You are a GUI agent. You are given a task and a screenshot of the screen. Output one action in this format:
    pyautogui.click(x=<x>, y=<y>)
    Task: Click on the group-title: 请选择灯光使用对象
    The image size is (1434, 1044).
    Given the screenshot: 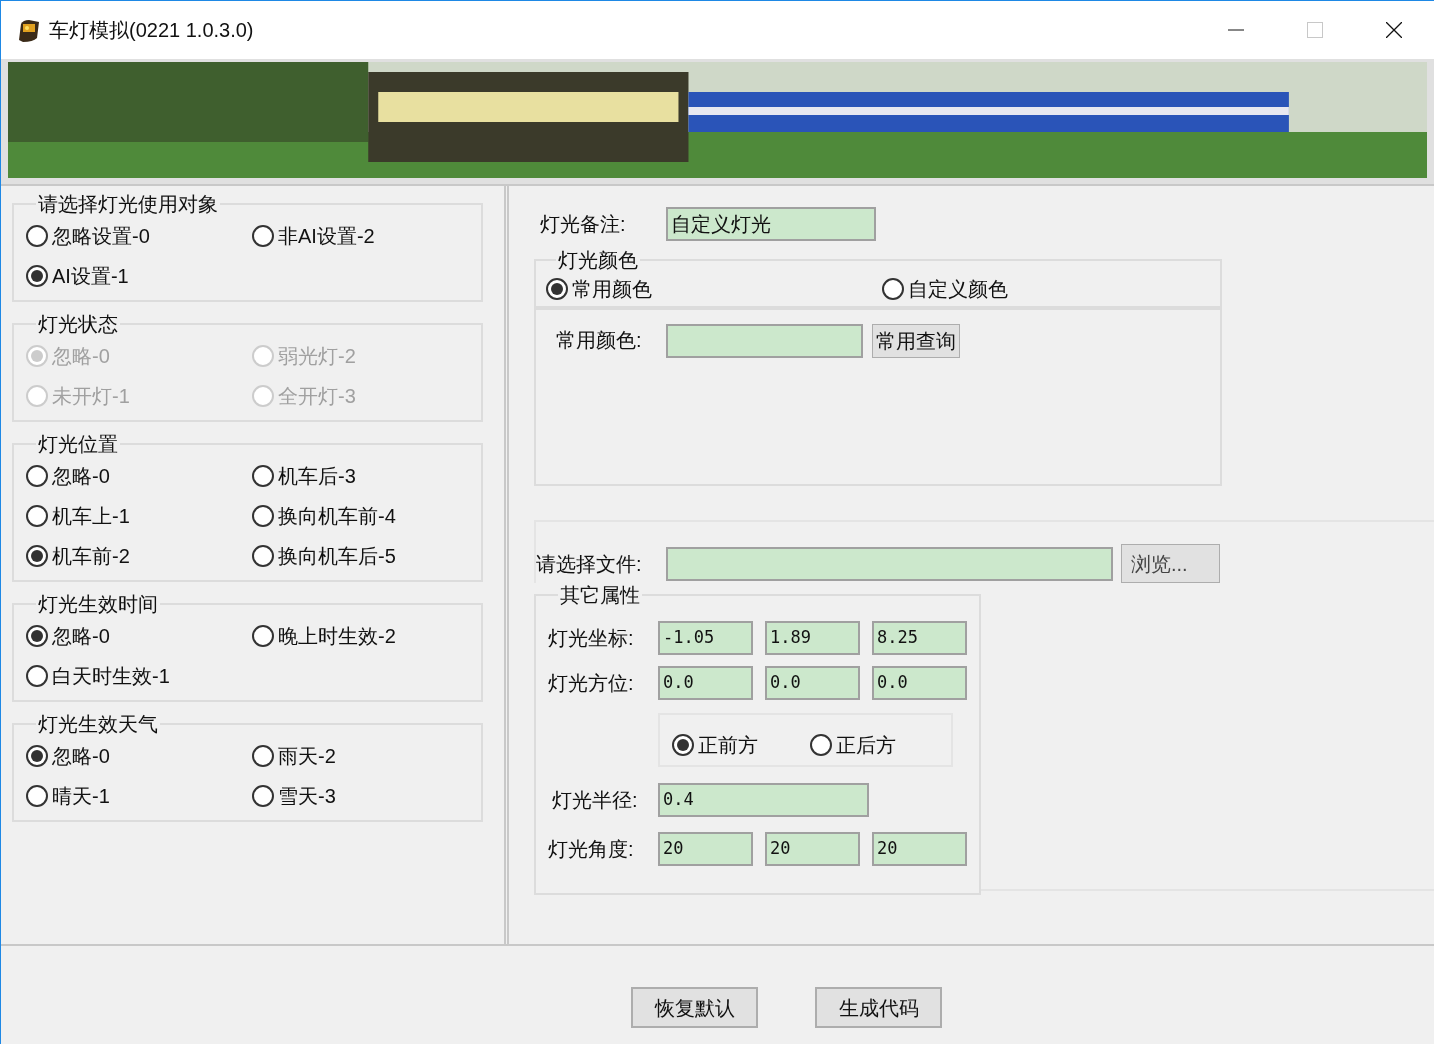 What is the action you would take?
    pyautogui.click(x=128, y=204)
    